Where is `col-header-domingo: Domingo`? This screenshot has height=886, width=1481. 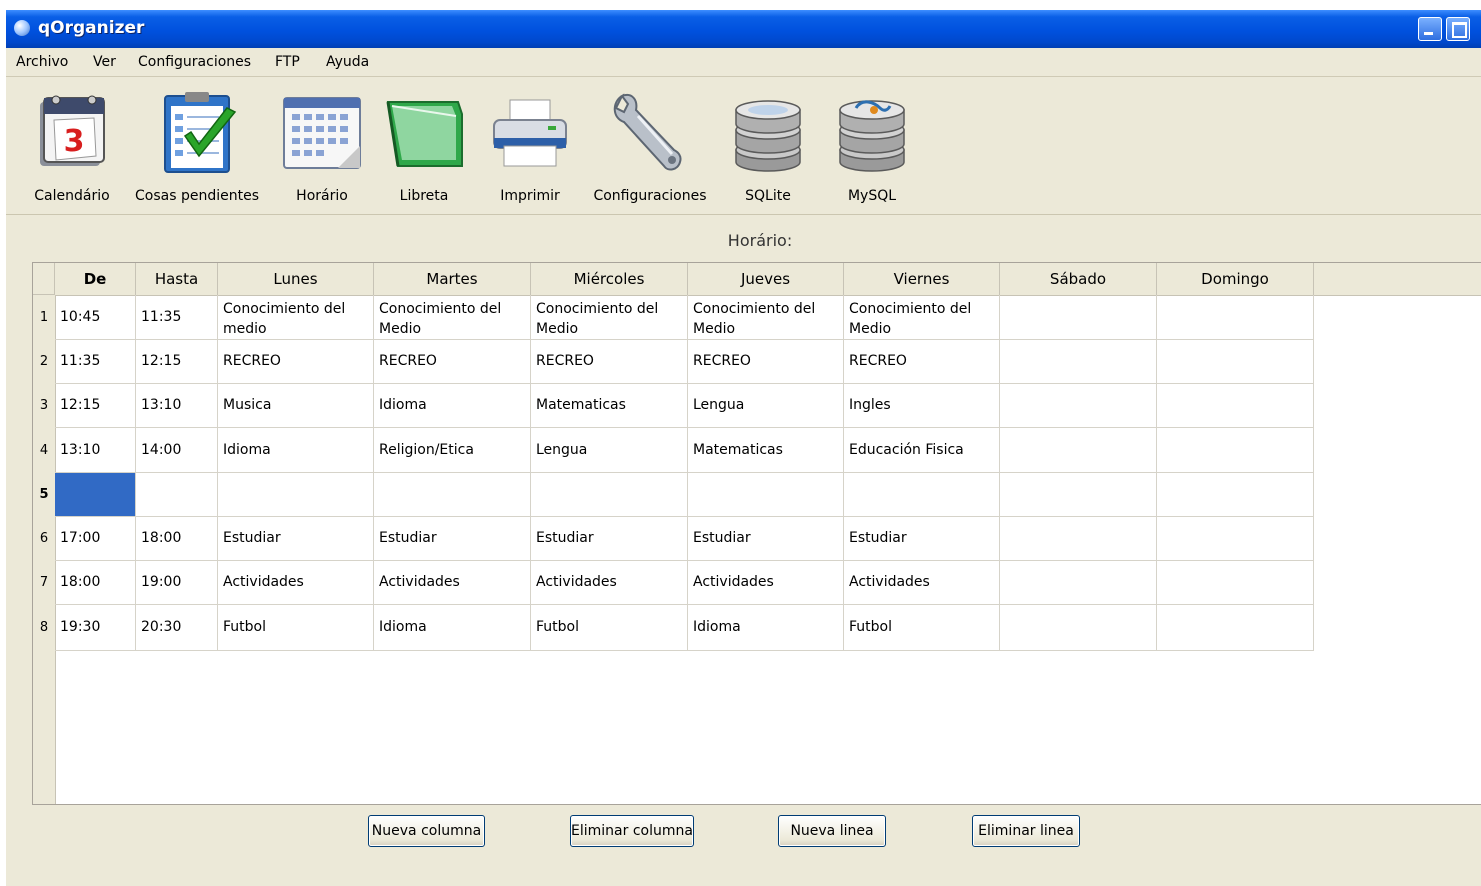
col-header-domingo: Domingo is located at coordinates (1235, 279).